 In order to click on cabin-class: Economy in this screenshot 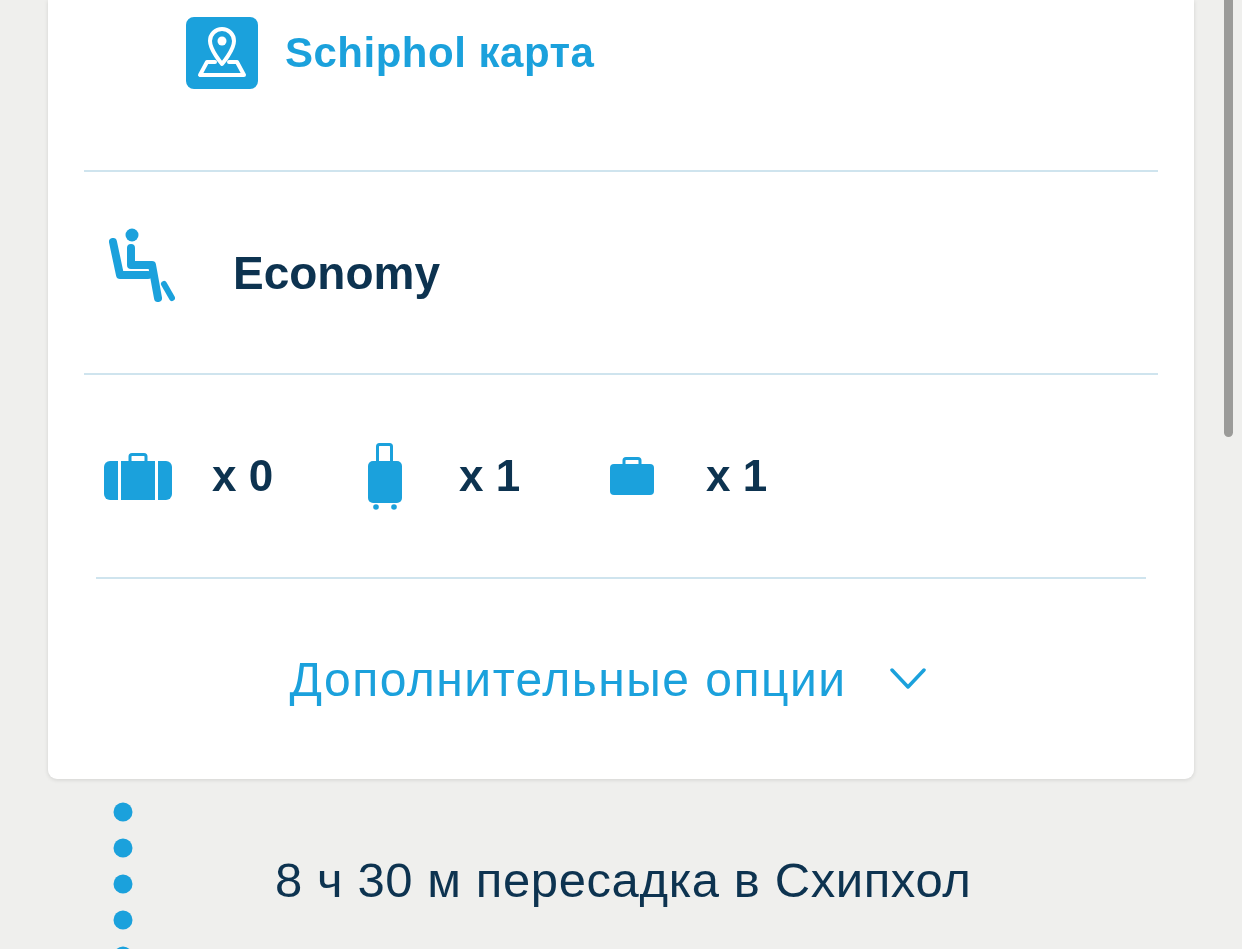, I will do `click(337, 272)`.